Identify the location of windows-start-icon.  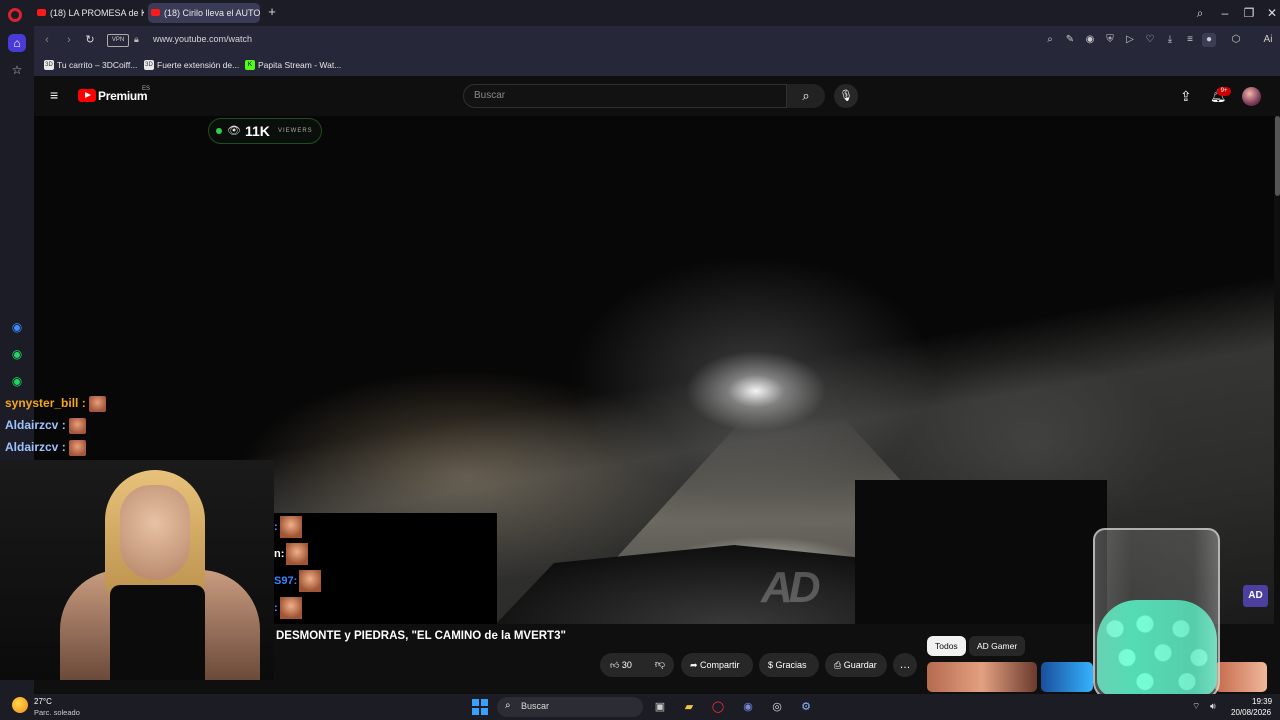
(480, 707).